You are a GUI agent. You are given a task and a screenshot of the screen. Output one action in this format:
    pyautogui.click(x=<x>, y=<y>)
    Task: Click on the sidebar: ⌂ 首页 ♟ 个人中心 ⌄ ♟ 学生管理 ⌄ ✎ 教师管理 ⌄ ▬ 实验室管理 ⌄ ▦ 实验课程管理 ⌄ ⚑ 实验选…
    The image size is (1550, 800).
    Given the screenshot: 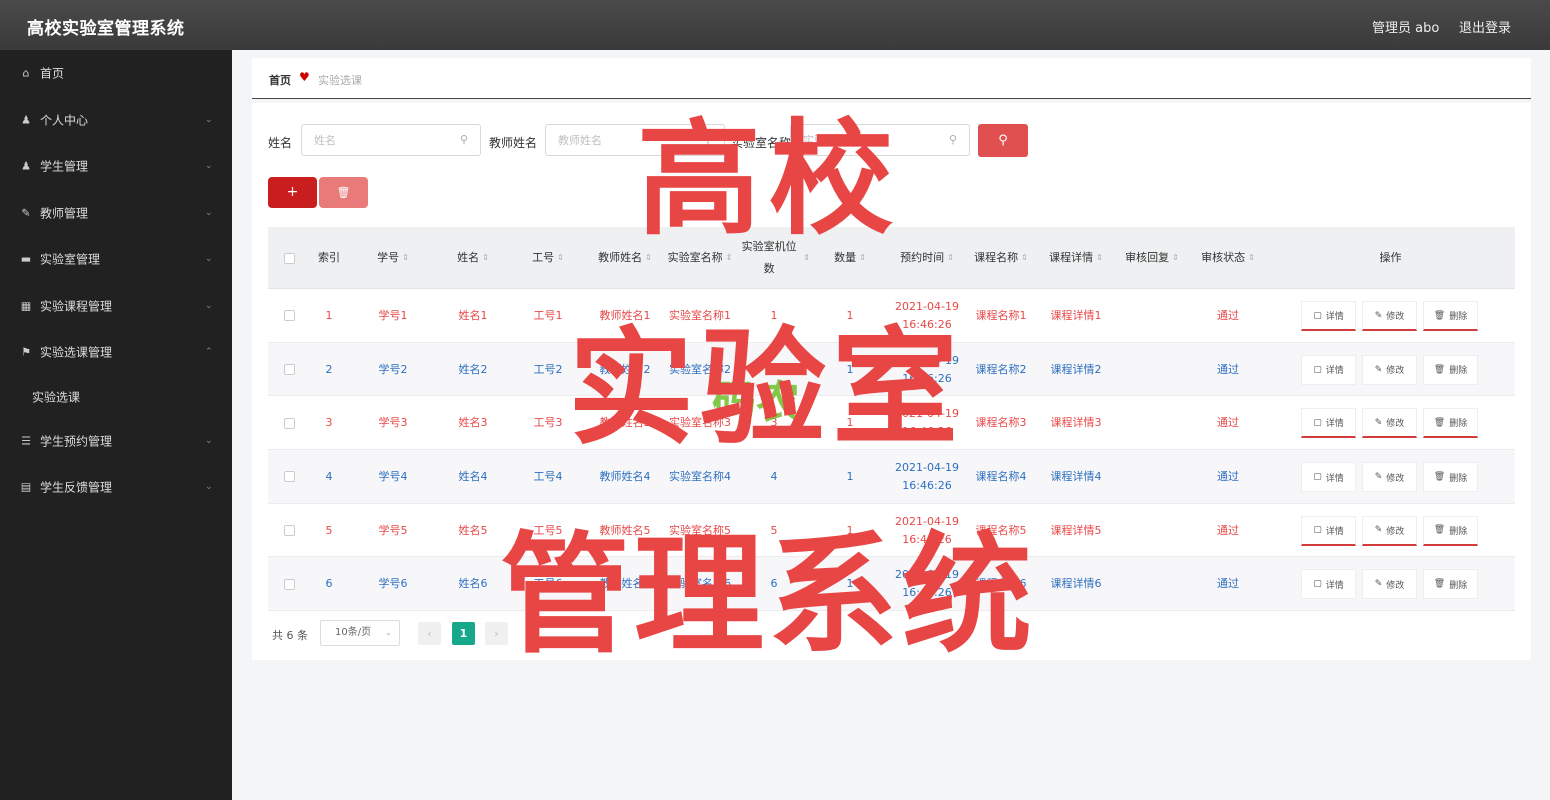 What is the action you would take?
    pyautogui.click(x=116, y=425)
    